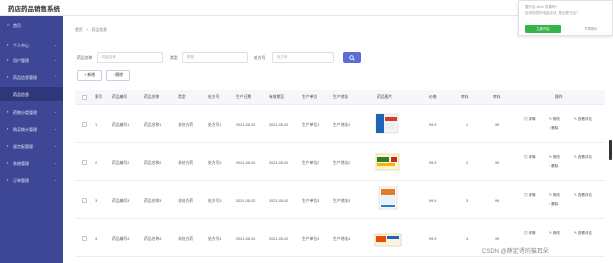 Image resolution: width=613 pixels, height=263 pixels. Describe the element at coordinates (467, 163) in the screenshot. I see `cell-qty: 2` at that location.